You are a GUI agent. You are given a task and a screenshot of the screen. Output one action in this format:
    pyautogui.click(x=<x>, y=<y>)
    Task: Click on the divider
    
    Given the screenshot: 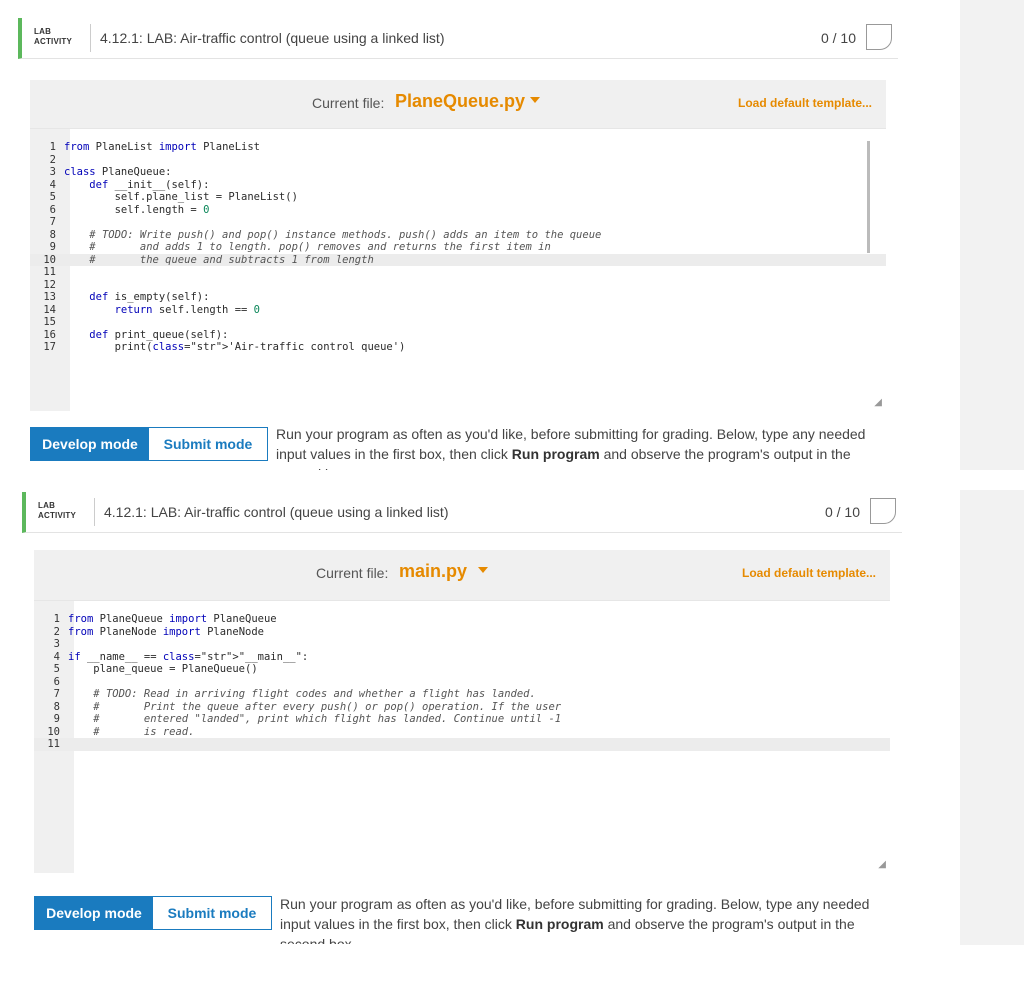 What is the action you would take?
    pyautogui.click(x=90, y=38)
    